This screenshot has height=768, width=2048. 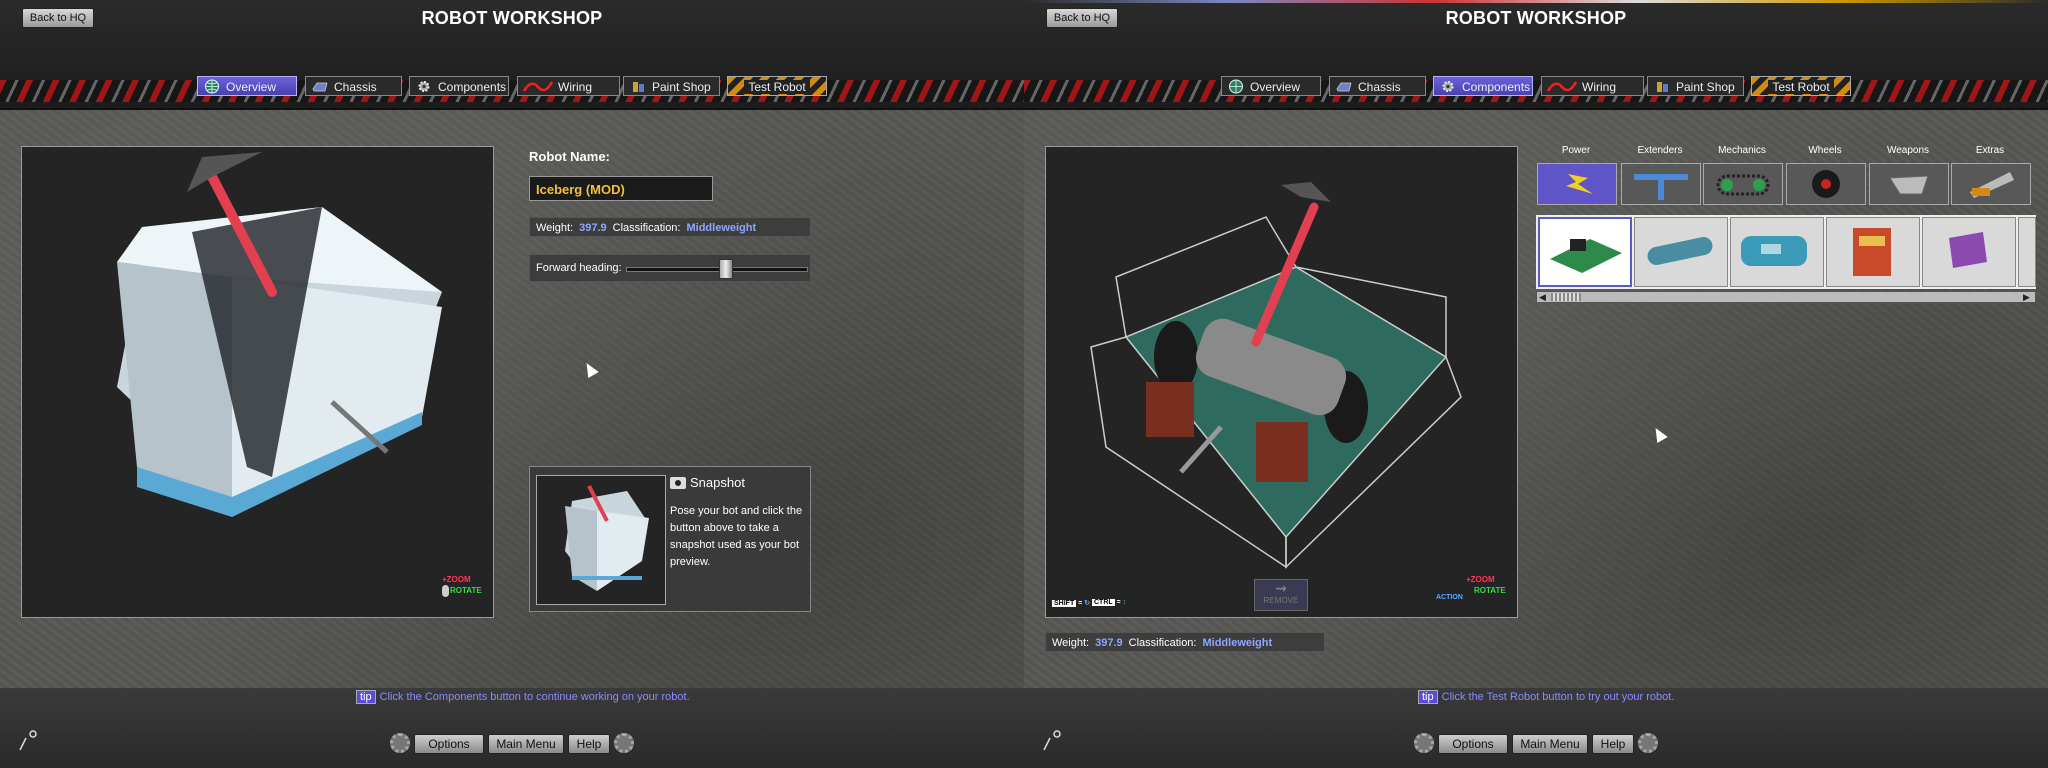 I want to click on category-mechanics-button, so click(x=1743, y=184).